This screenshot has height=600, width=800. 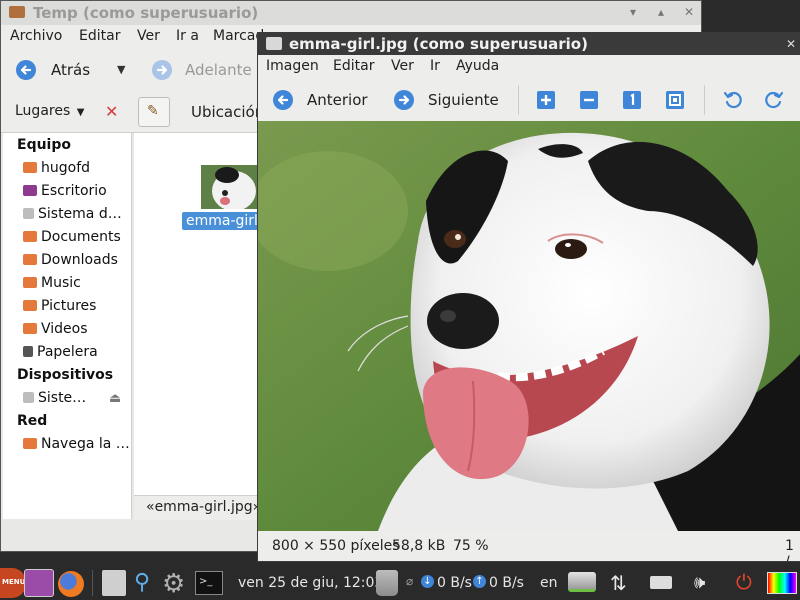 I want to click on upload-speed: 0 B/s, so click(x=506, y=583).